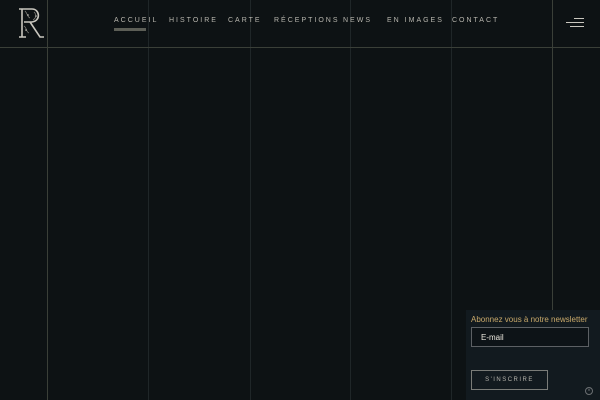  What do you see at coordinates (529, 319) in the screenshot?
I see `newsletter-label: Abonnez vous à notre newsletter` at bounding box center [529, 319].